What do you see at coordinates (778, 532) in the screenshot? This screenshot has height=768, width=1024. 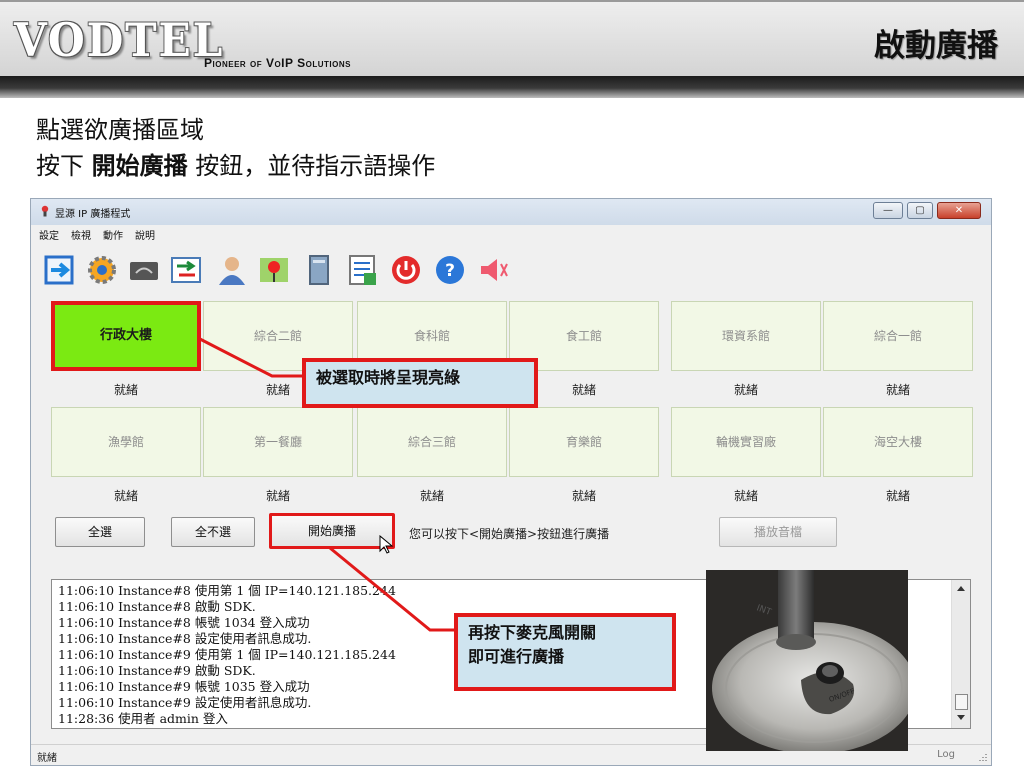 I see `play-audio-file-button: 播放音檔` at bounding box center [778, 532].